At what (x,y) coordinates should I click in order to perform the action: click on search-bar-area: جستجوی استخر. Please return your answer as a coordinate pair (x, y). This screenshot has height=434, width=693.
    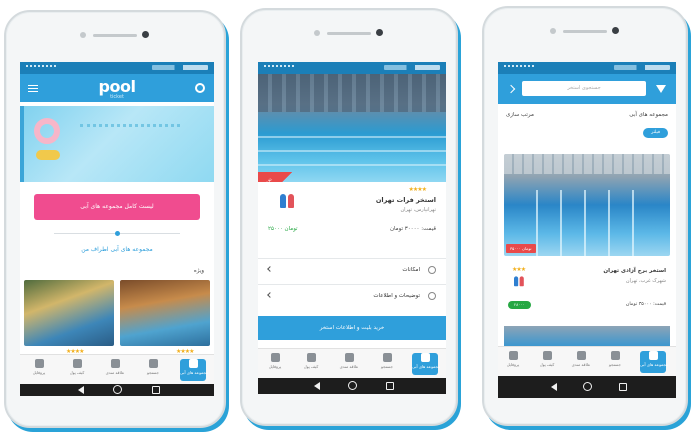
    Looking at the image, I should click on (587, 89).